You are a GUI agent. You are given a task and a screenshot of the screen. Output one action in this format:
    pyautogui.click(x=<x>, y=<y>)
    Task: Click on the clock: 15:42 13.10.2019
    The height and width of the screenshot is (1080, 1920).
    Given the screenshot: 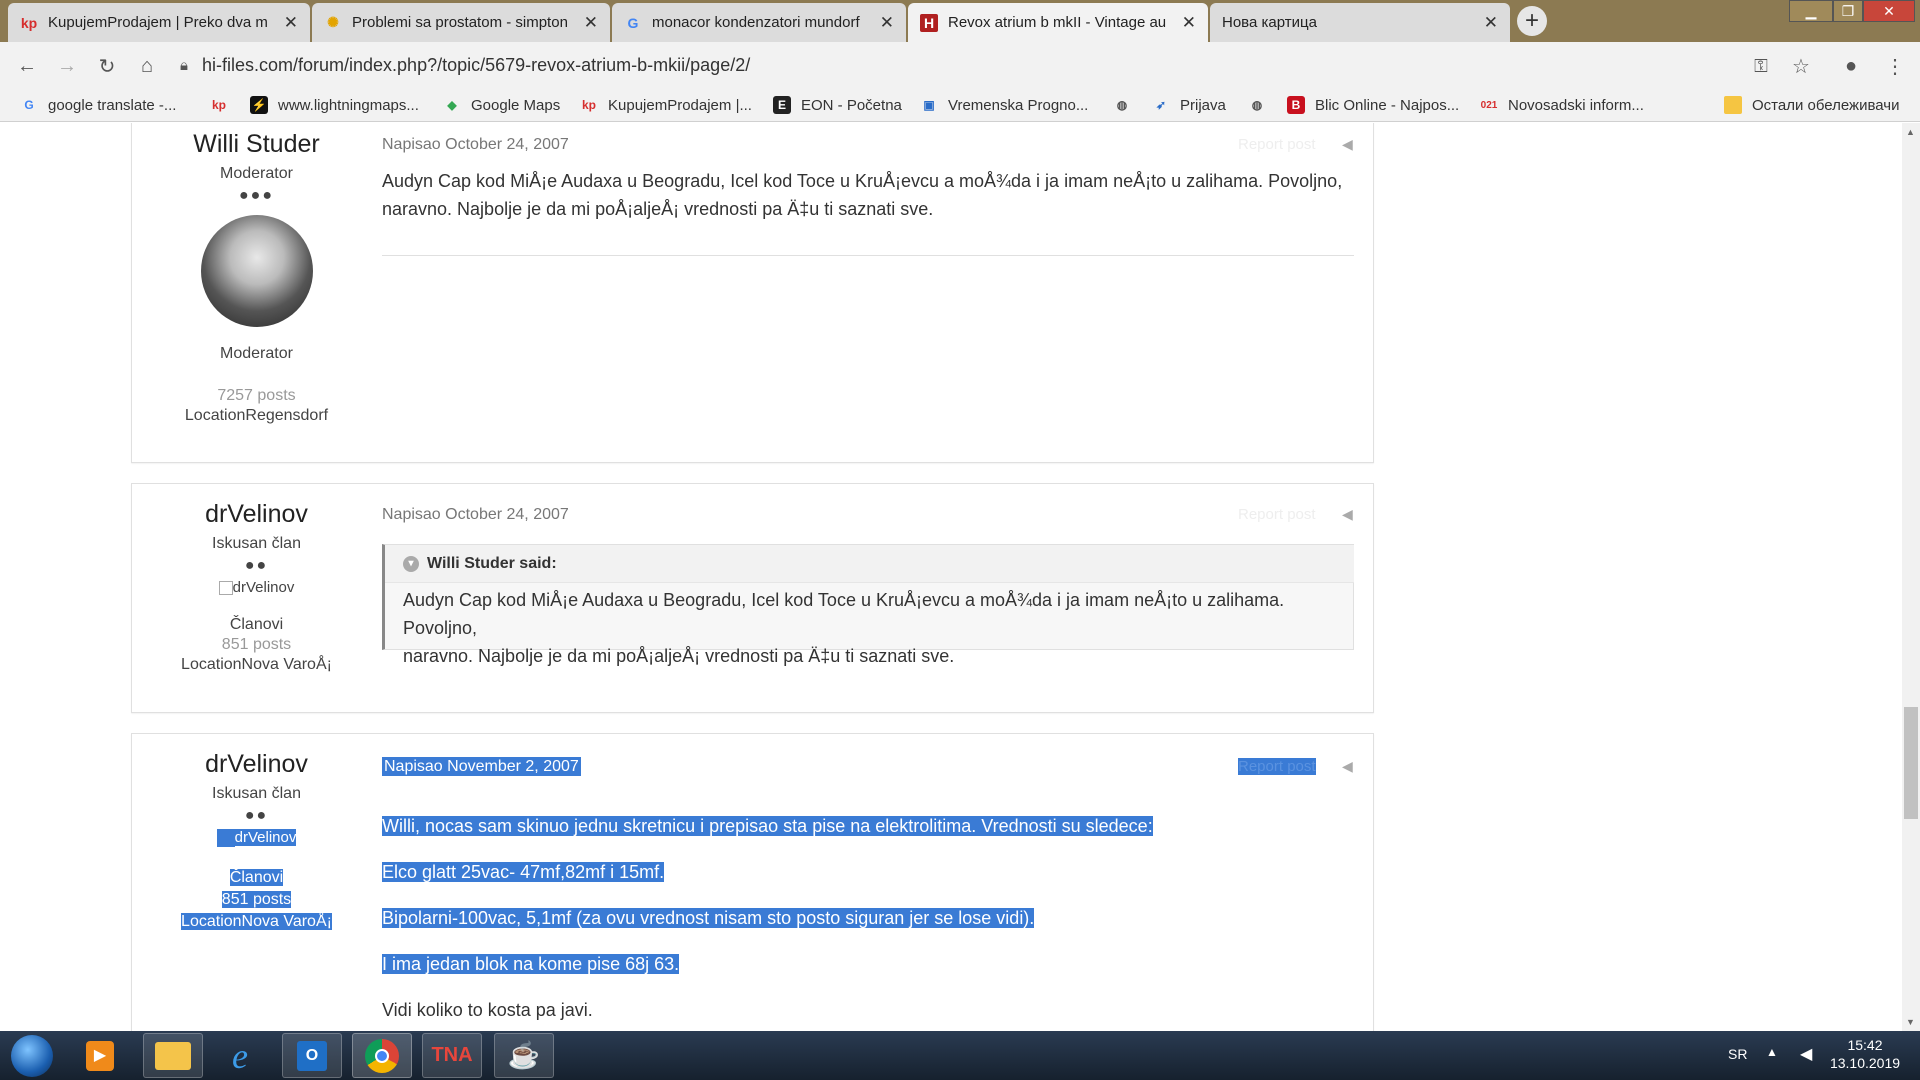 What is the action you would take?
    pyautogui.click(x=1865, y=1054)
    